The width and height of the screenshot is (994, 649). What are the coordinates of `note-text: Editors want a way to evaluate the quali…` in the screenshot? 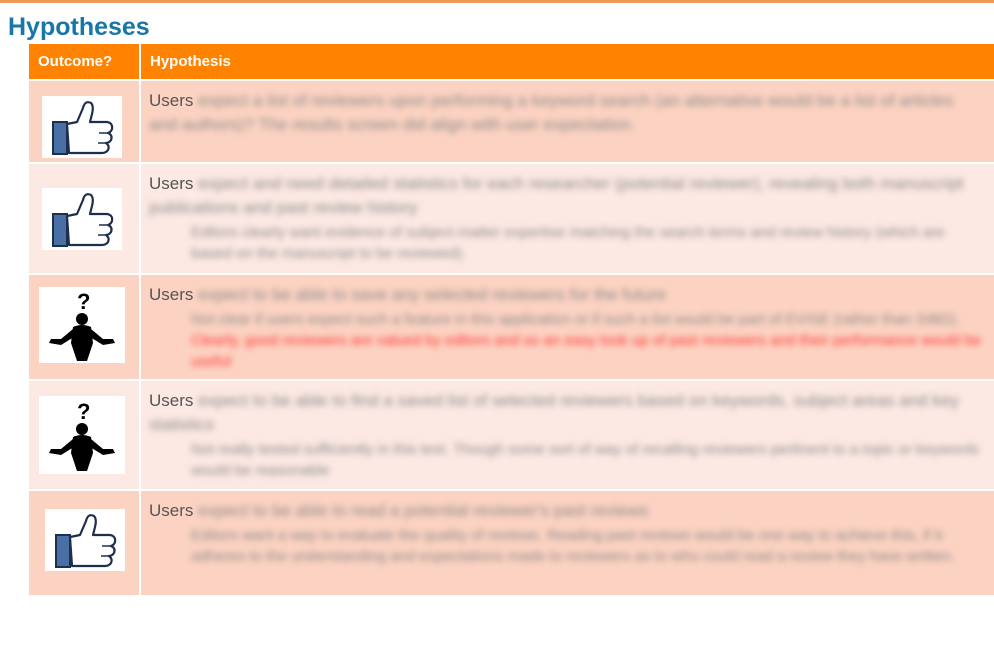 It's located at (573, 546).